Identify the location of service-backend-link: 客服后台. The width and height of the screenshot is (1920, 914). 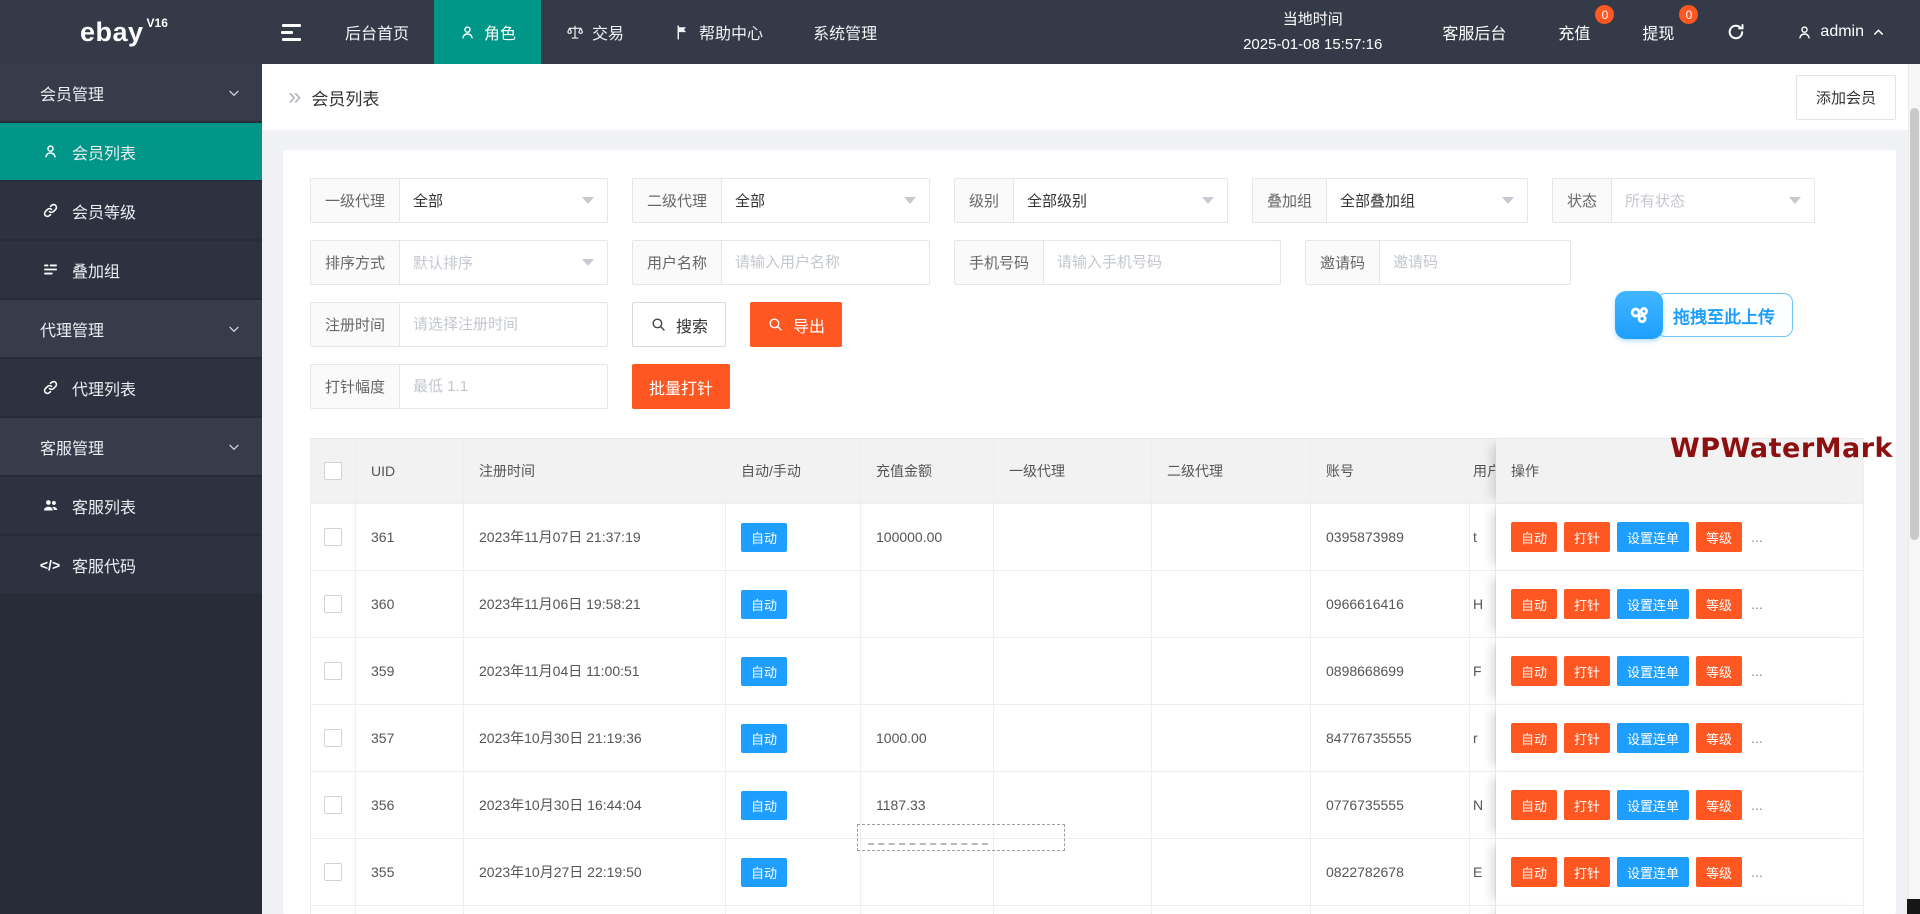
(1474, 32).